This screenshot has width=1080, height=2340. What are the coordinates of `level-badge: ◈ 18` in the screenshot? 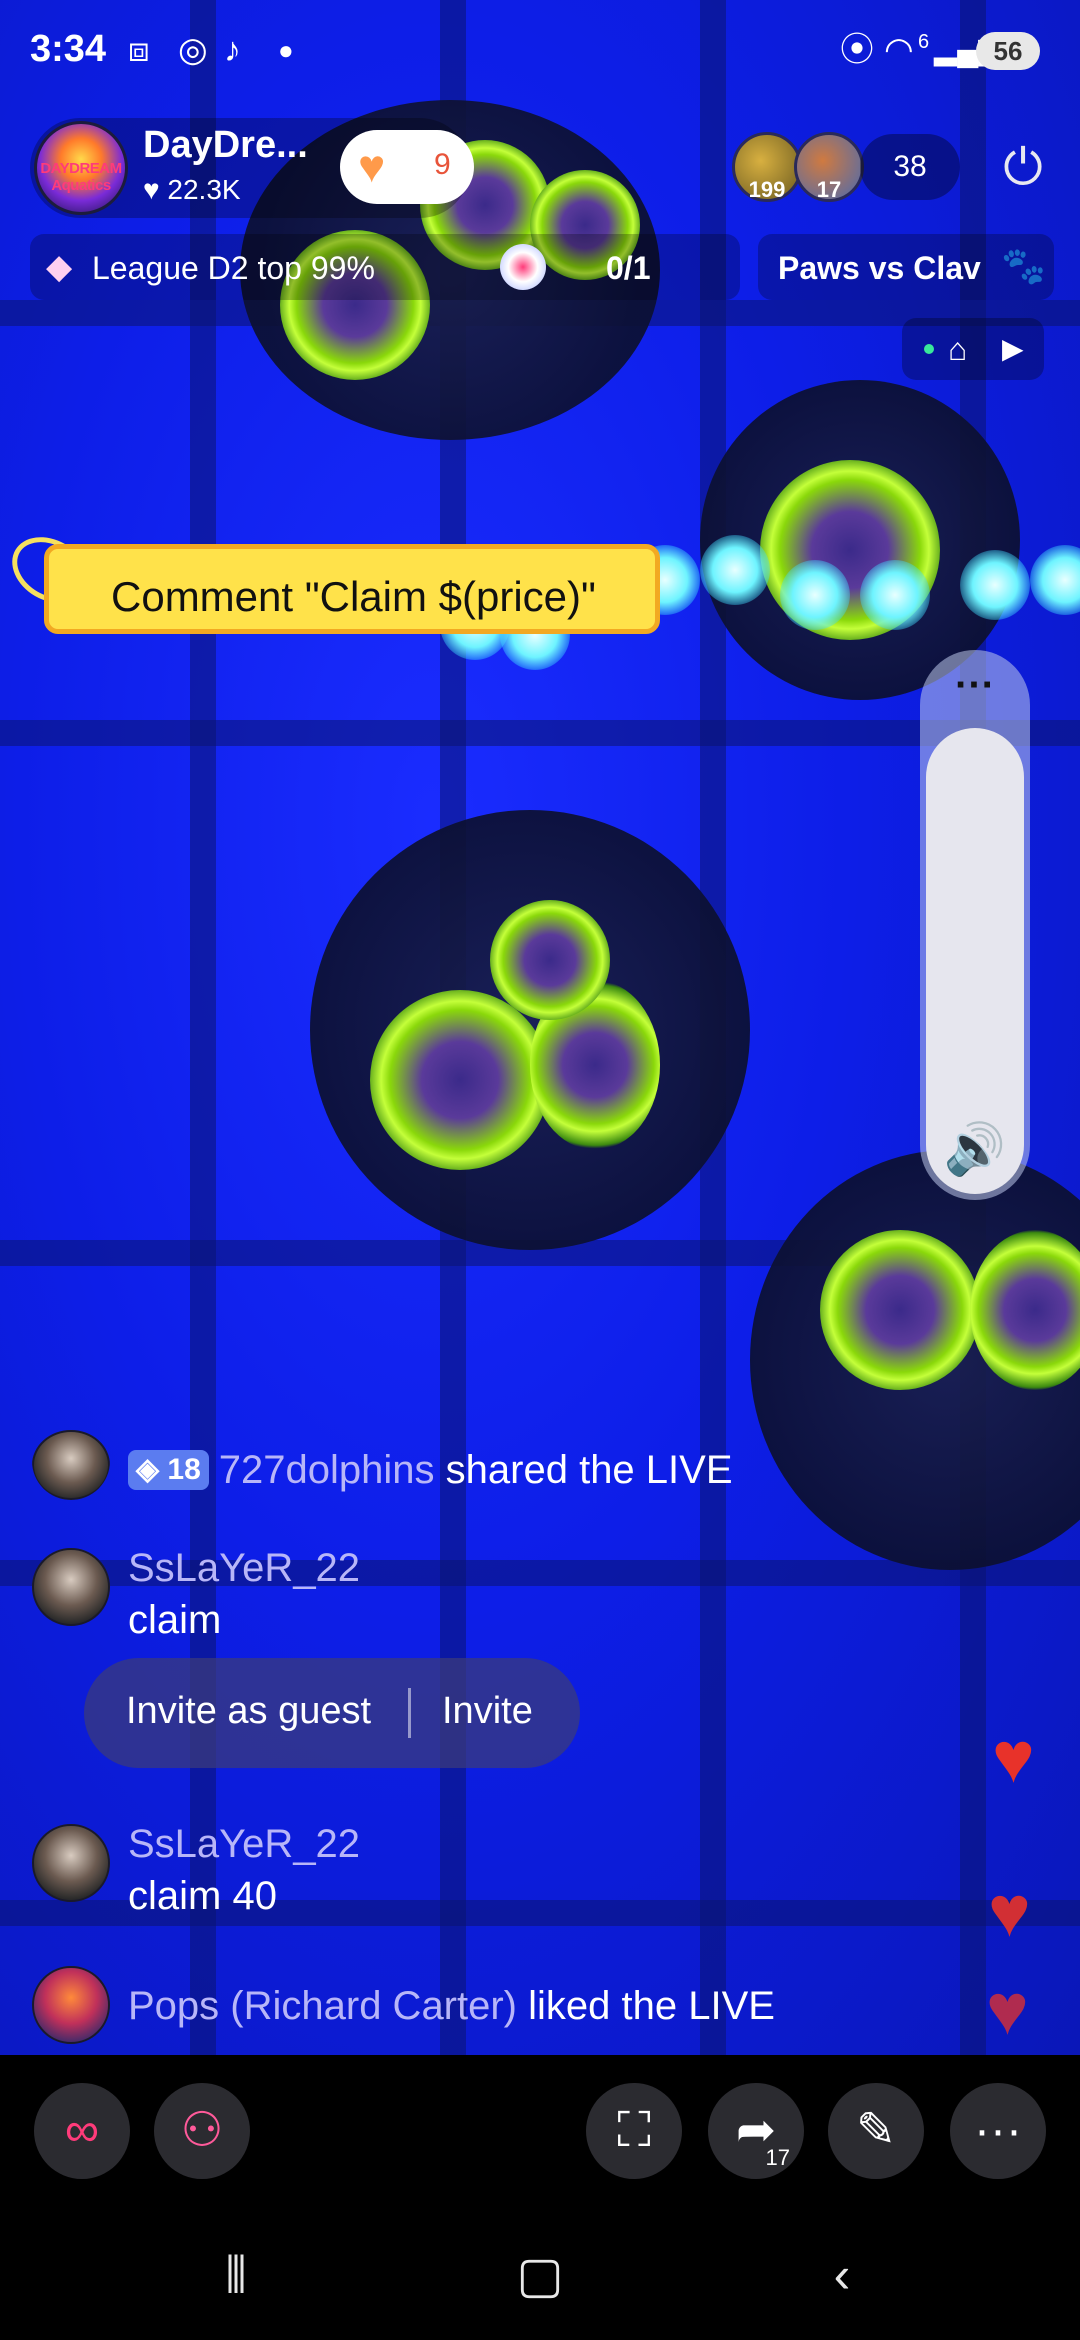 It's located at (168, 1470).